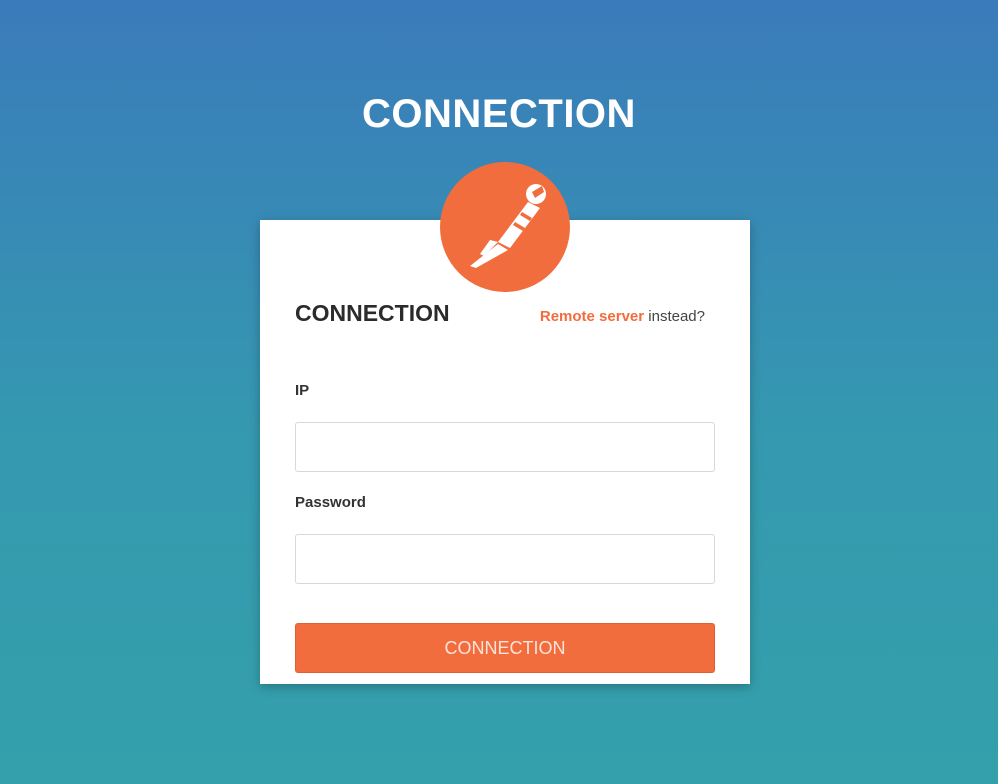 The image size is (998, 784). I want to click on card-title: CONNECTION, so click(372, 313).